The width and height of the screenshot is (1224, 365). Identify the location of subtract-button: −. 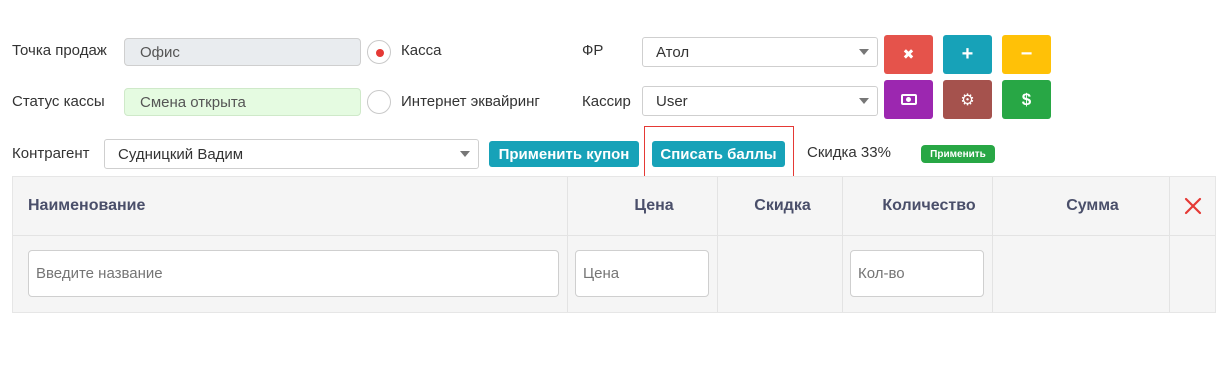
(1026, 54).